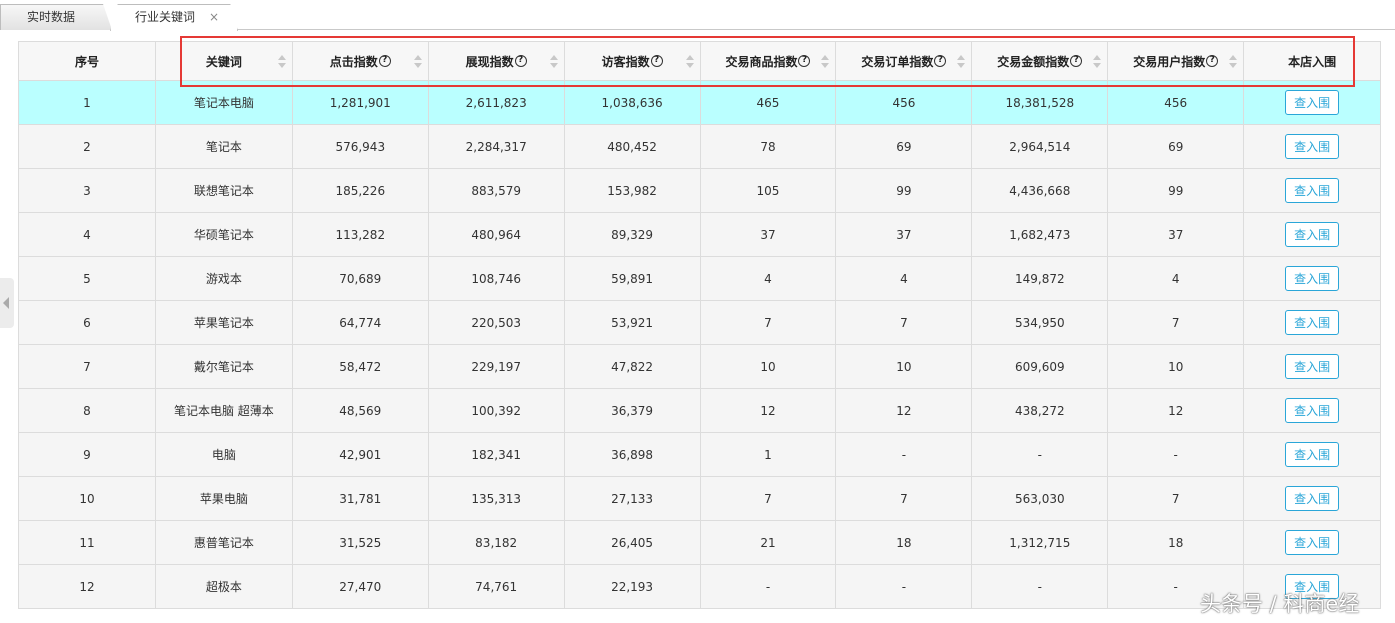  Describe the element at coordinates (1176, 323) in the screenshot. I see `cell-trade-user-index: 7` at that location.